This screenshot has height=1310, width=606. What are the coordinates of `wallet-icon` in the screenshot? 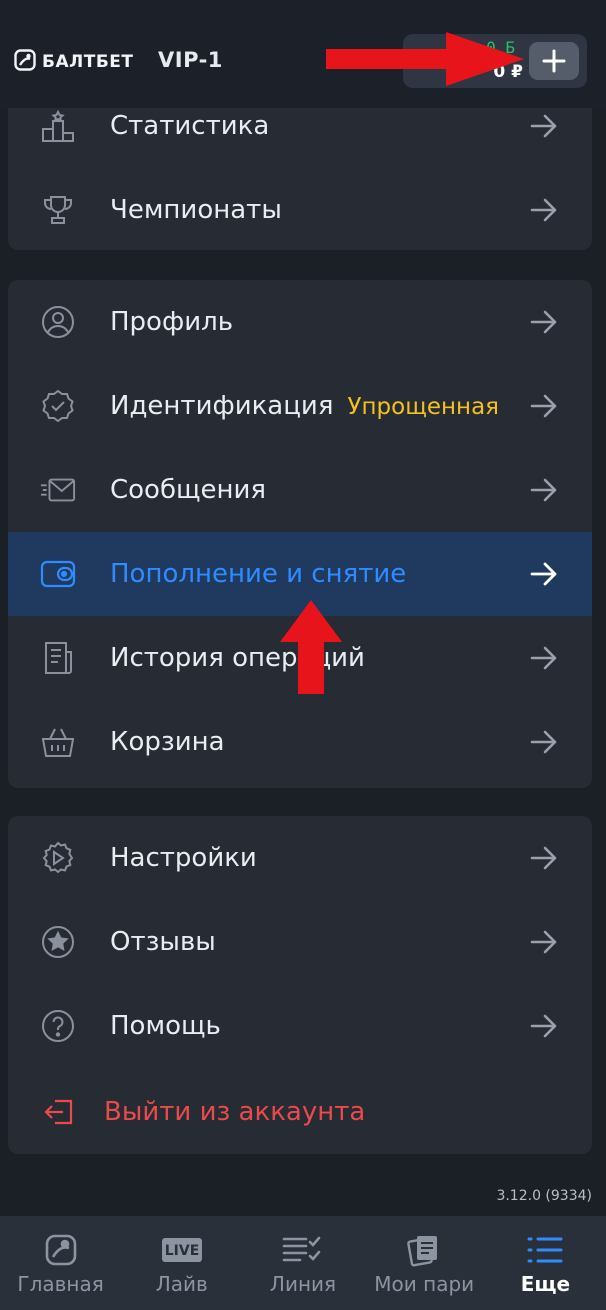 It's located at (58, 574).